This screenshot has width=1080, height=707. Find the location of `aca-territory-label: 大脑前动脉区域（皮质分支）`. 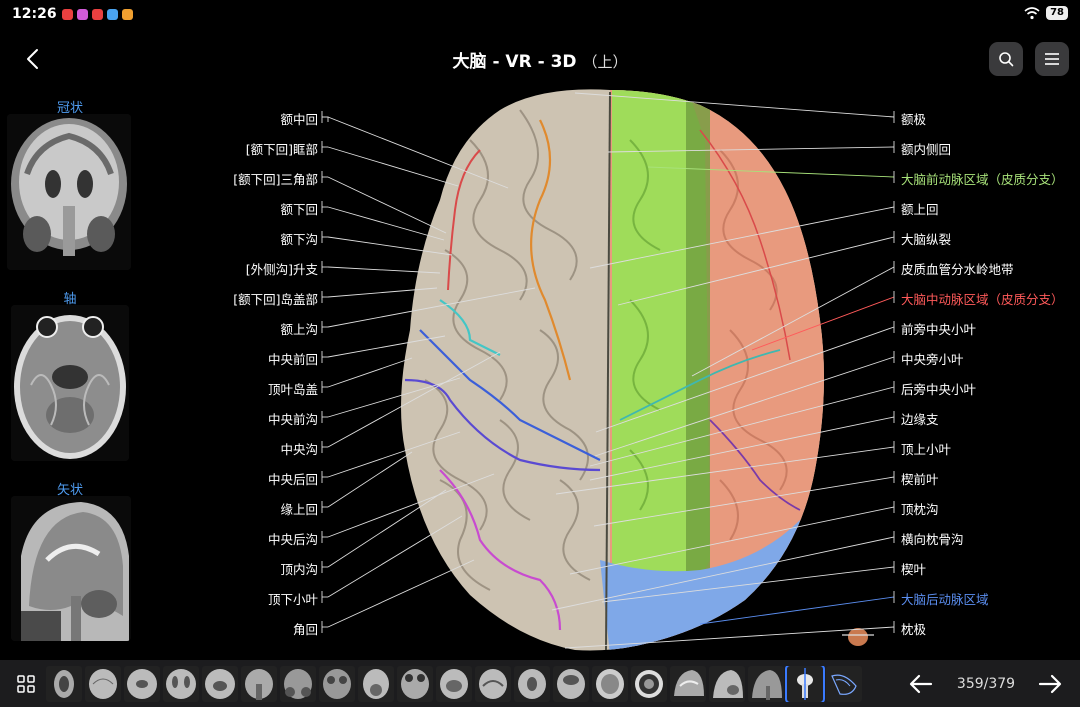

aca-territory-label: 大脑前动脉区域（皮质分支） is located at coordinates (982, 178).